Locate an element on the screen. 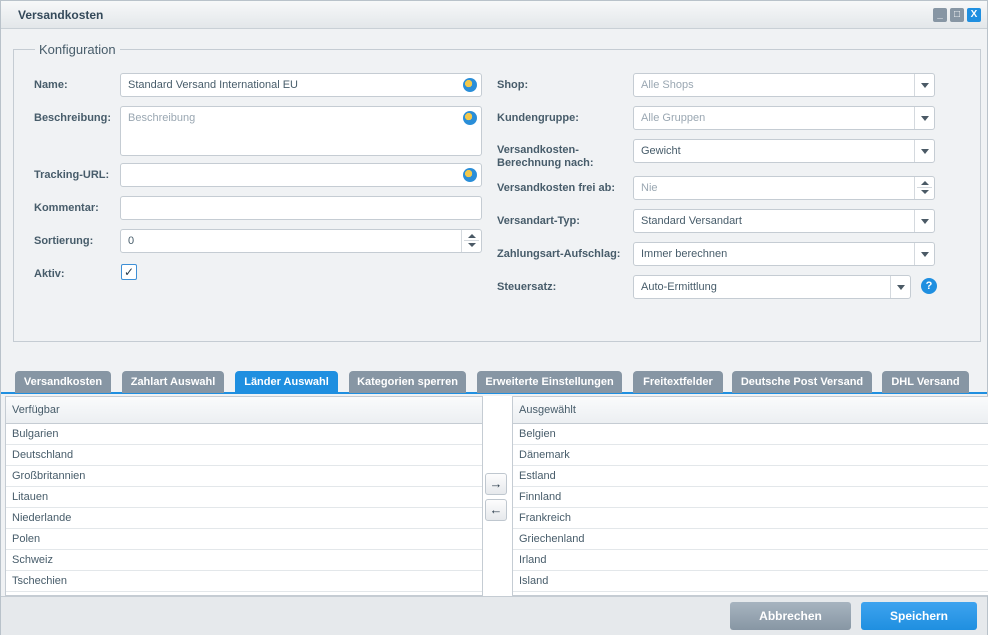 Image resolution: width=988 pixels, height=635 pixels. tax-rate-select: Auto-Ermittlung is located at coordinates (772, 287).